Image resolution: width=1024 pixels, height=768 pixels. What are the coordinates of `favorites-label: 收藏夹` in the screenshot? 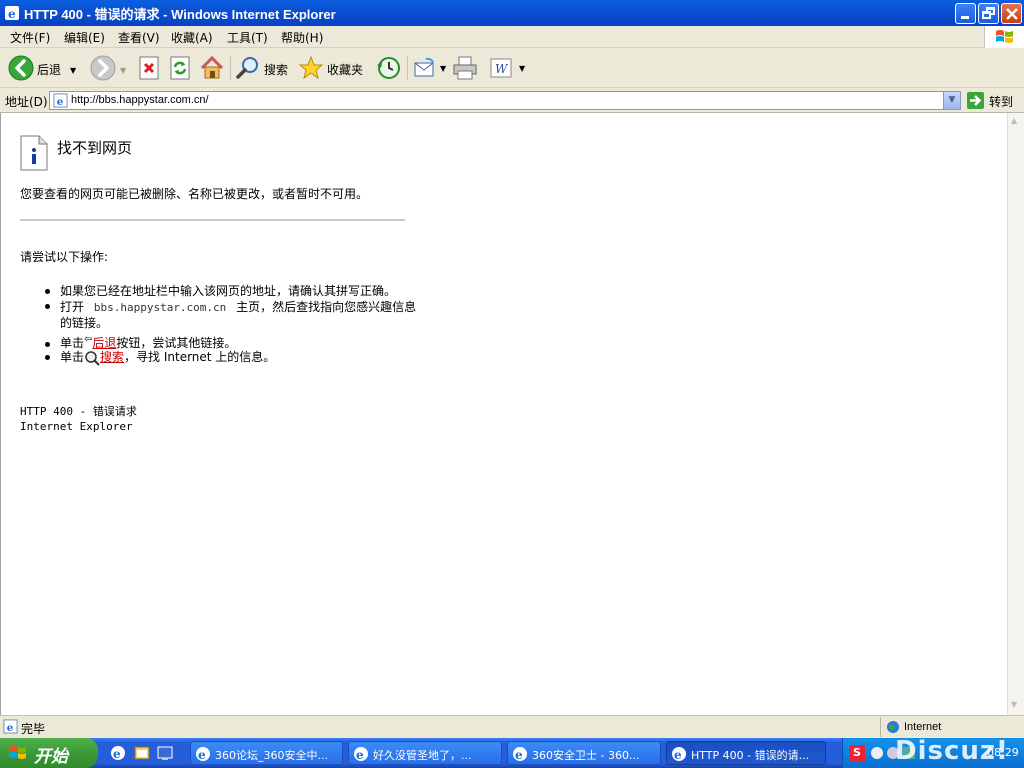 It's located at (345, 70).